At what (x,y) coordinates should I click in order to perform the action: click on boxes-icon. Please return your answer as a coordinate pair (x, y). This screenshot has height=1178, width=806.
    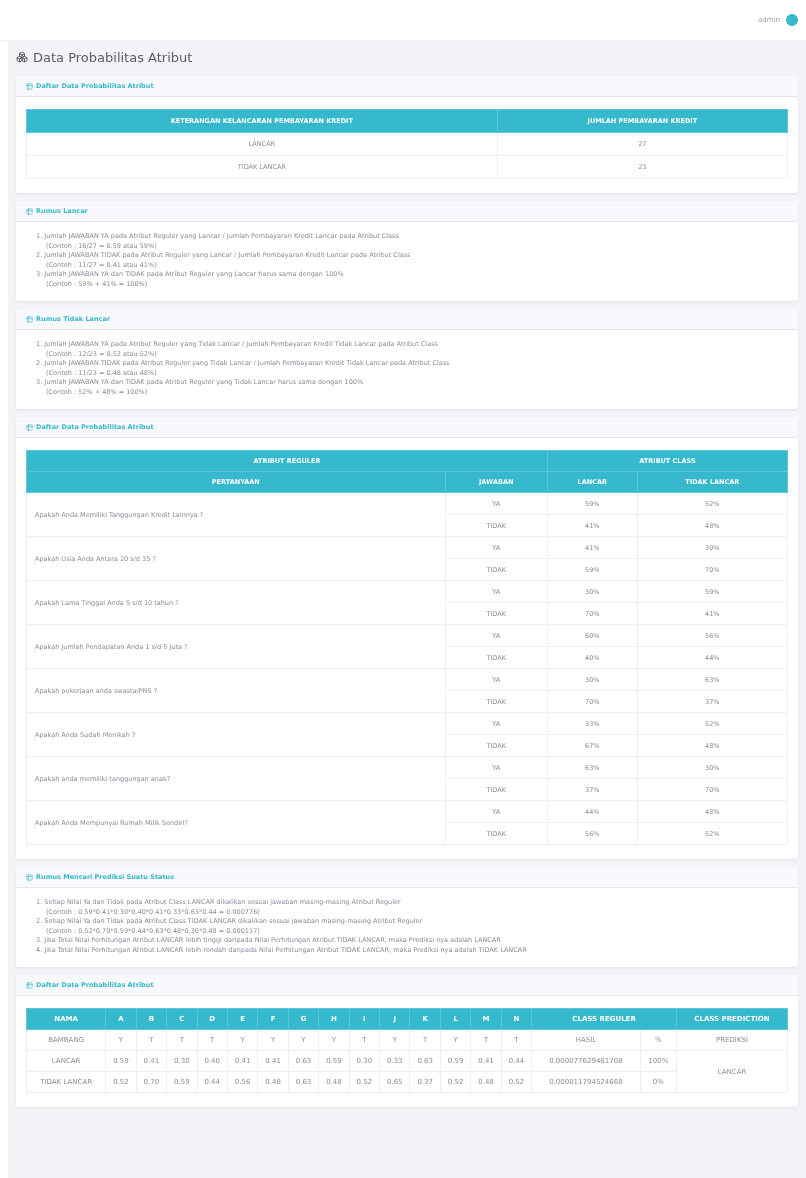
    Looking at the image, I should click on (22, 57).